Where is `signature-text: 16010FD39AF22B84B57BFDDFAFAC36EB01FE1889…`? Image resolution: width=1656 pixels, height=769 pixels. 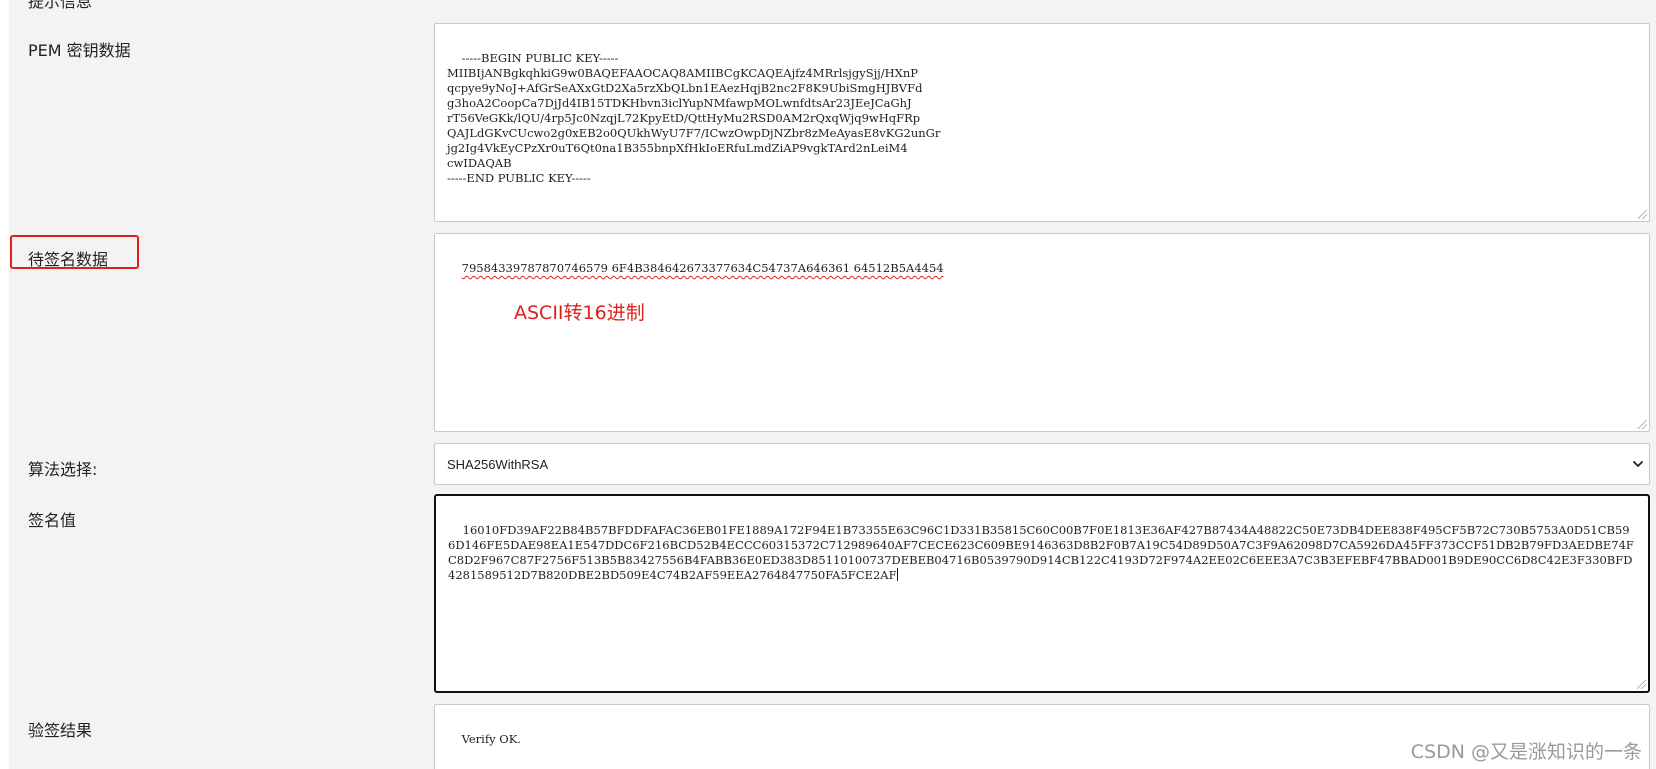
signature-text: 16010FD39AF22B84B57BFDDFAFAC36EB01FE1889… is located at coordinates (1041, 552).